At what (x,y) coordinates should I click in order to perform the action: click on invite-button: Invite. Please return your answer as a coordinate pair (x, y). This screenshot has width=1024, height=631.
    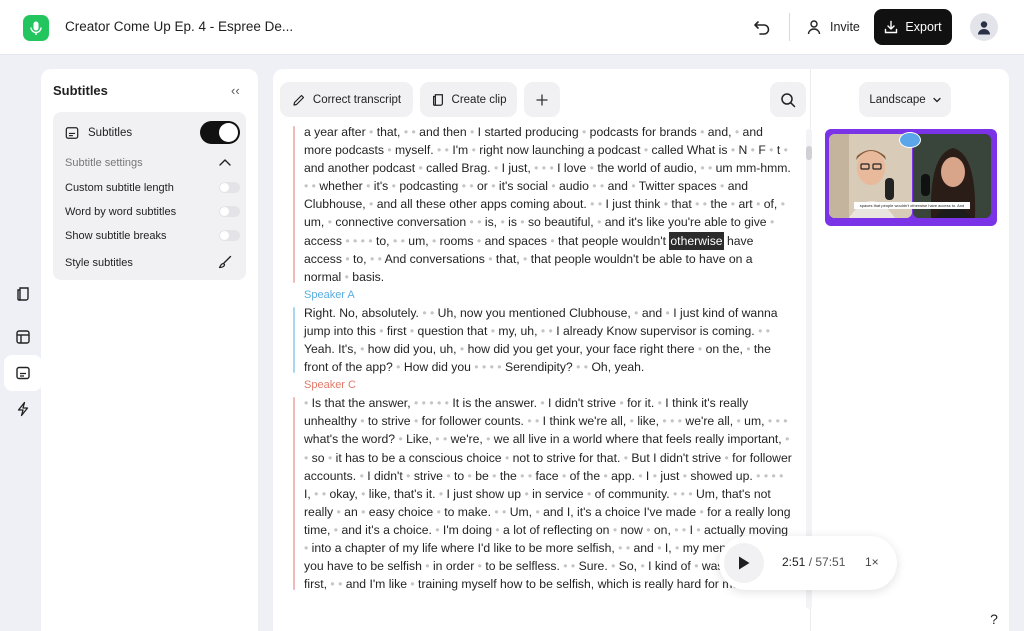
    Looking at the image, I should click on (833, 27).